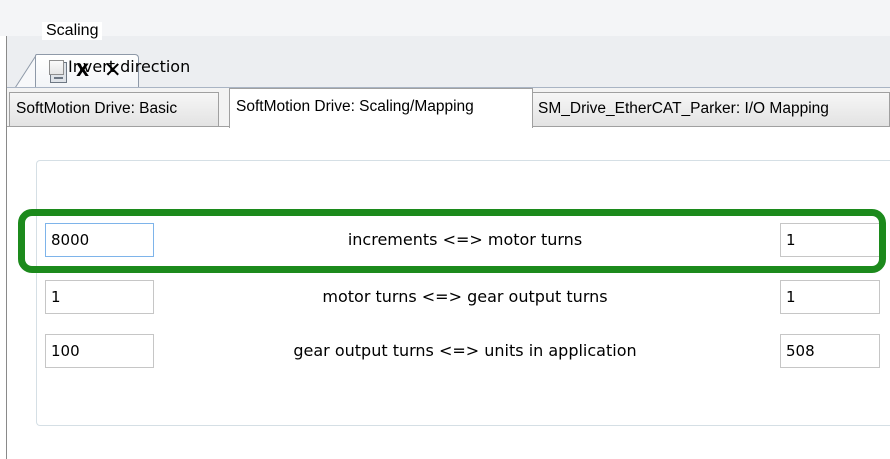  Describe the element at coordinates (99, 297) in the screenshot. I see `motor-turns-ratio-input: 1` at that location.